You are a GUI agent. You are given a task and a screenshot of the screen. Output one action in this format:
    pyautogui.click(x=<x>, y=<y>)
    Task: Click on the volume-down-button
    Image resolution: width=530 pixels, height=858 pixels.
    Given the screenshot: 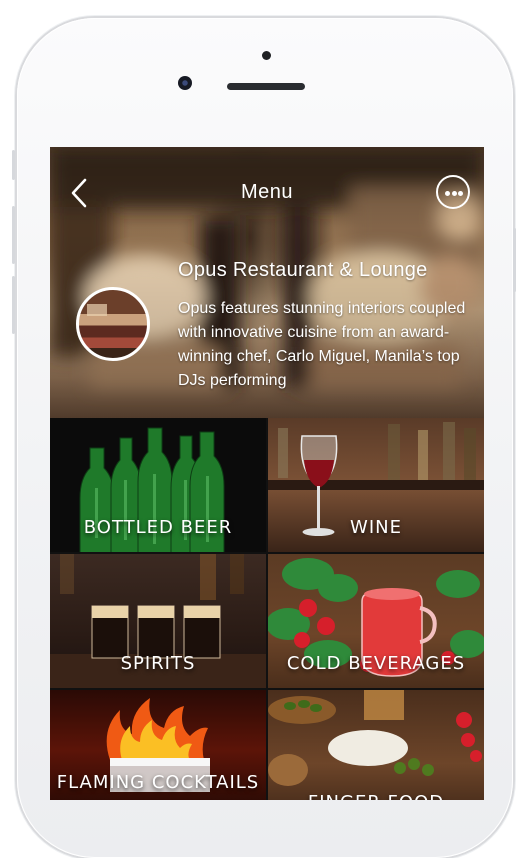 What is the action you would take?
    pyautogui.click(x=13, y=305)
    